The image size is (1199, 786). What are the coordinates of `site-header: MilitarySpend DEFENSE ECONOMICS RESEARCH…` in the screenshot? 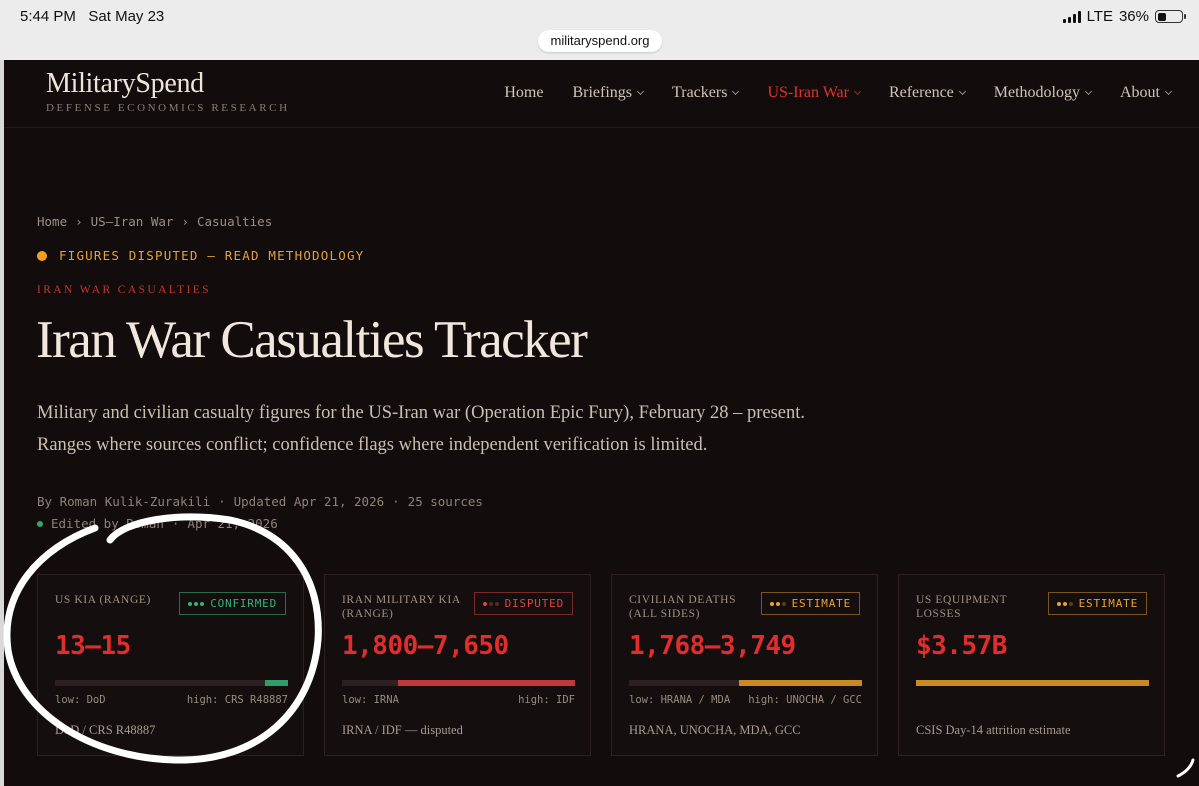 It's located at (601, 94).